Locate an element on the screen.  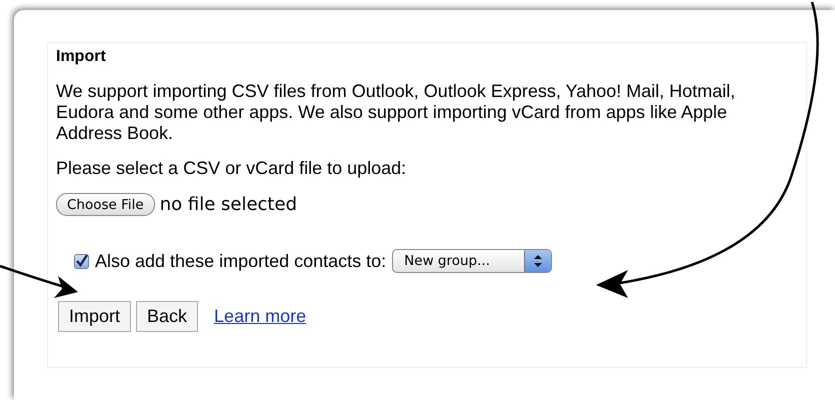
stepper-icon is located at coordinates (538, 261).